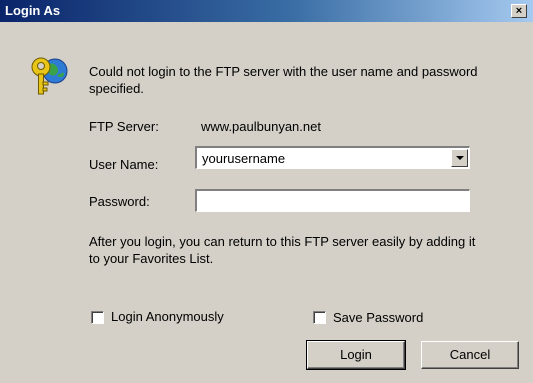 The width and height of the screenshot is (533, 383). I want to click on title-bar: Login As ×, so click(266, 11).